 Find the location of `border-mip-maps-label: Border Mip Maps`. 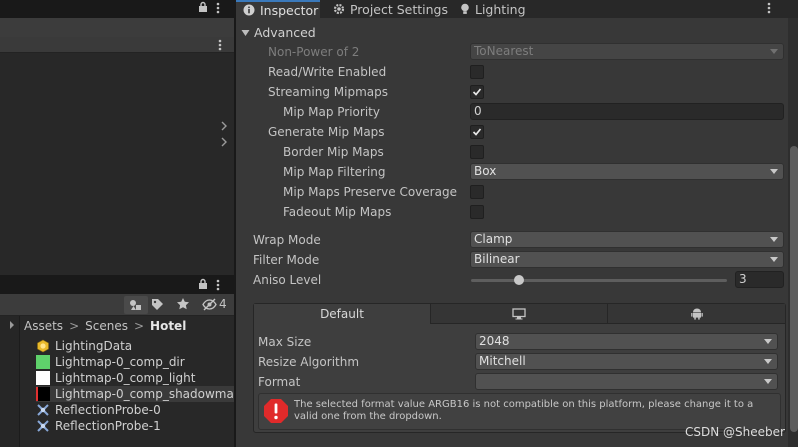

border-mip-maps-label: Border Mip Maps is located at coordinates (333, 152).